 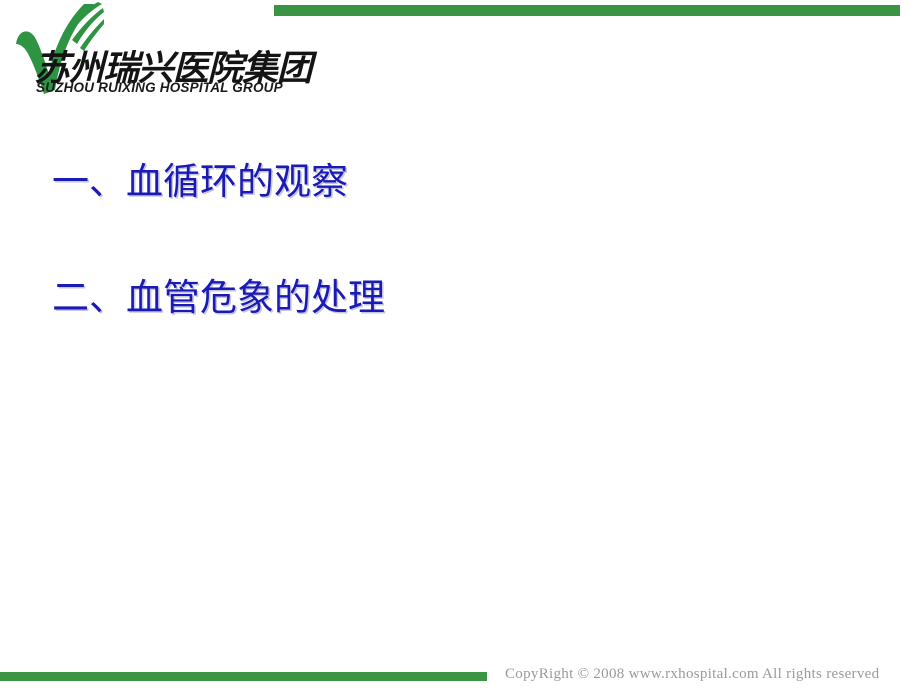 I want to click on logo-name-en: SUZHOU RUIXING HOSPITAL GROUP, so click(x=159, y=87).